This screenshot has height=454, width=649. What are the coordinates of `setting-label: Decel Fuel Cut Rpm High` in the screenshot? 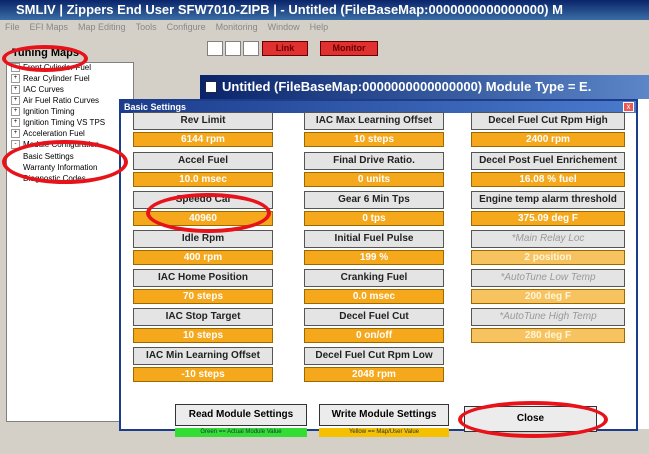 It's located at (548, 121).